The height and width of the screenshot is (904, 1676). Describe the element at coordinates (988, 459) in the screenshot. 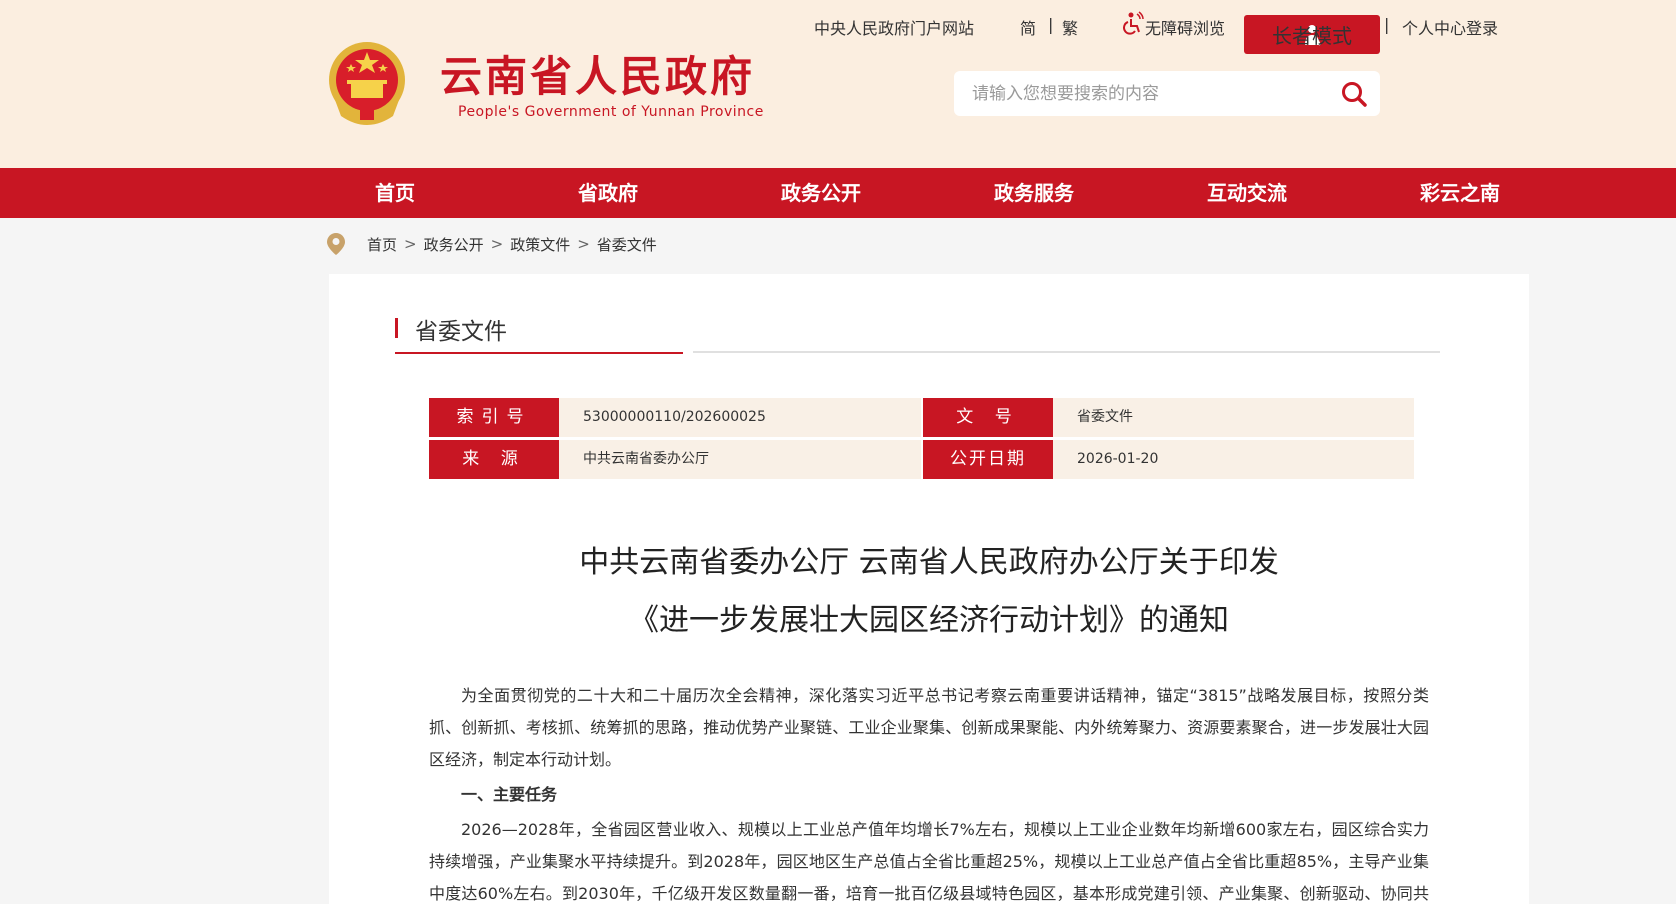

I see `publish-date-label: 公开日期` at that location.